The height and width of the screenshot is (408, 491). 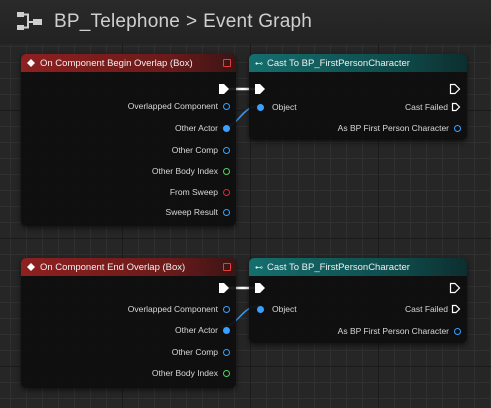 I want to click on end-overlap-title: On Component End Overlap (Box), so click(x=113, y=267).